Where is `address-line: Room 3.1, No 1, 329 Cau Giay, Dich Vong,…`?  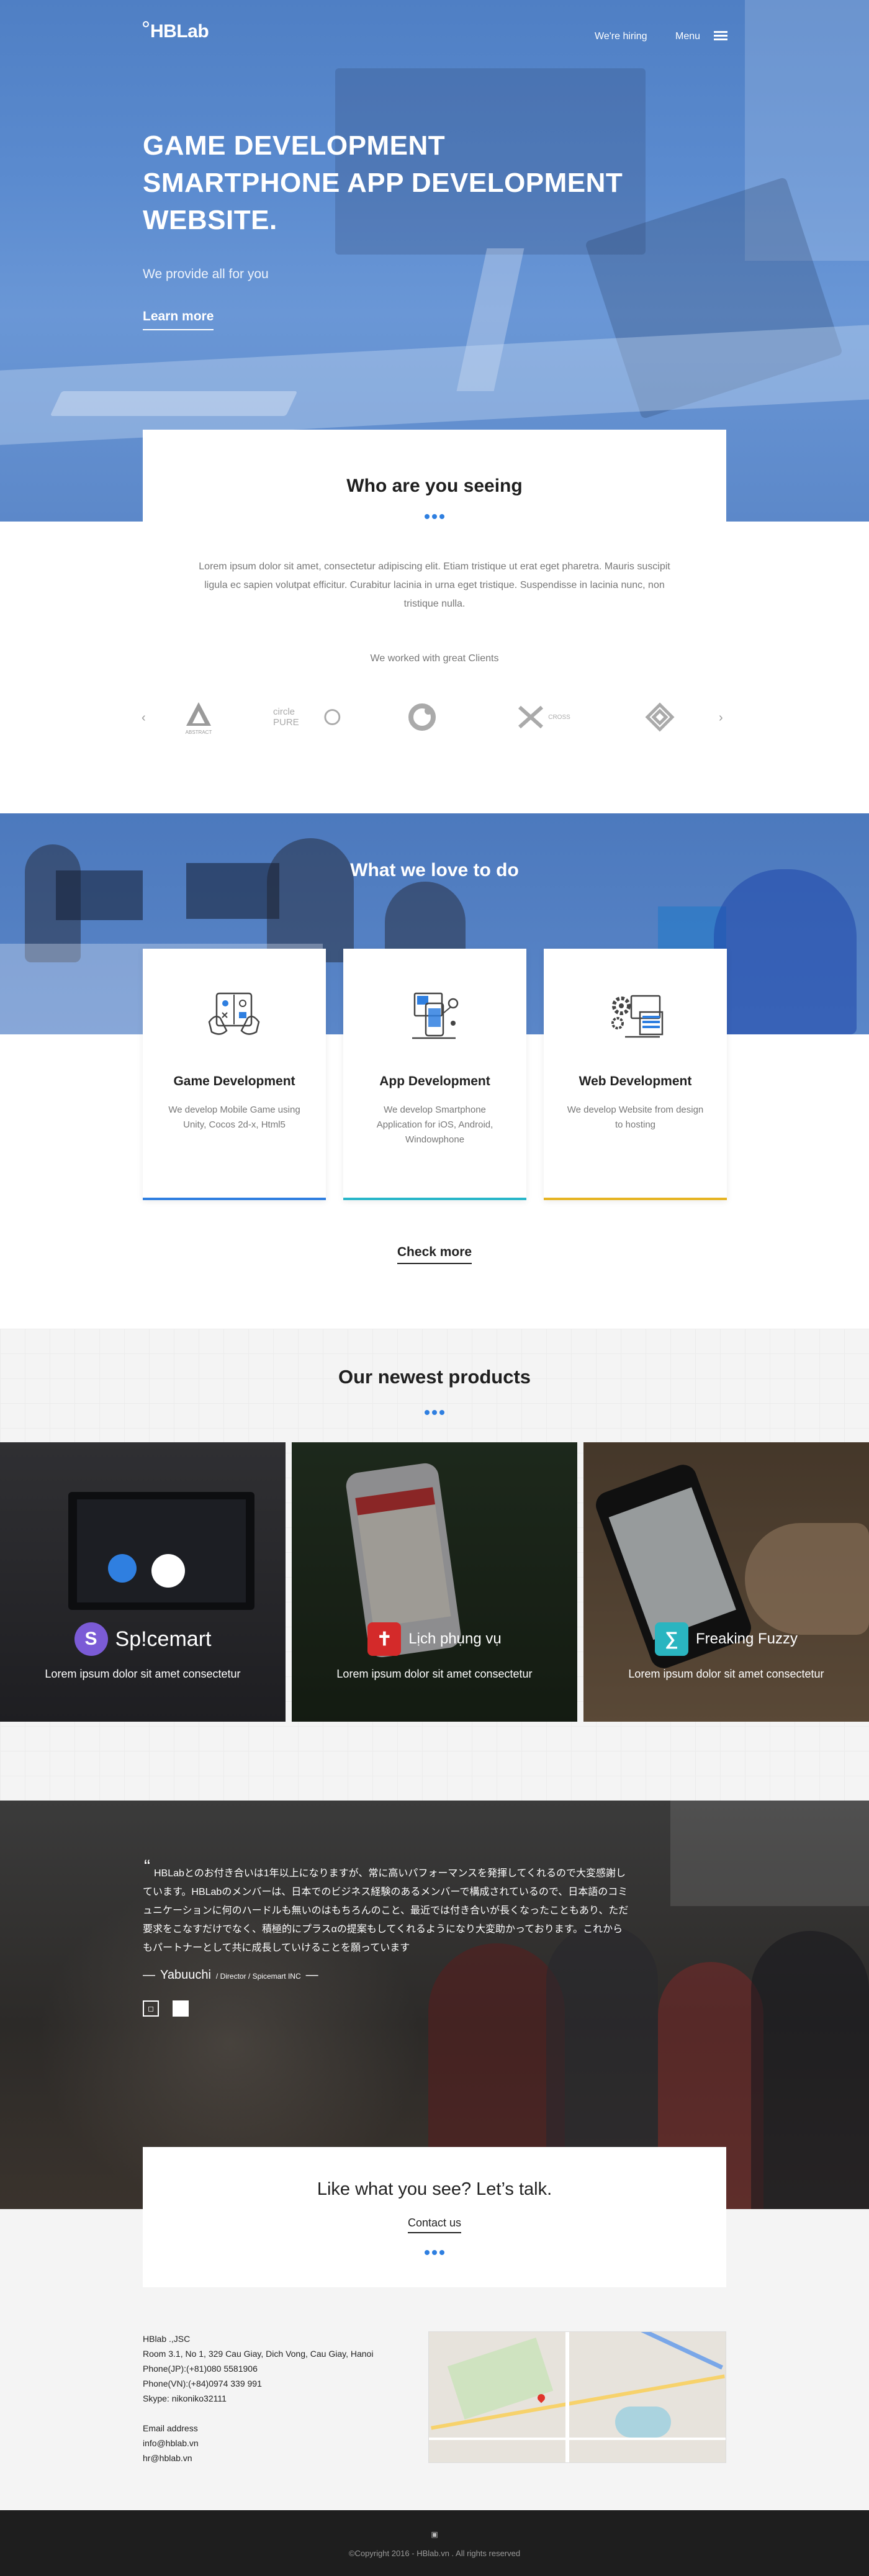 address-line: Room 3.1, No 1, 329 Cau Giay, Dich Vong,… is located at coordinates (258, 2354).